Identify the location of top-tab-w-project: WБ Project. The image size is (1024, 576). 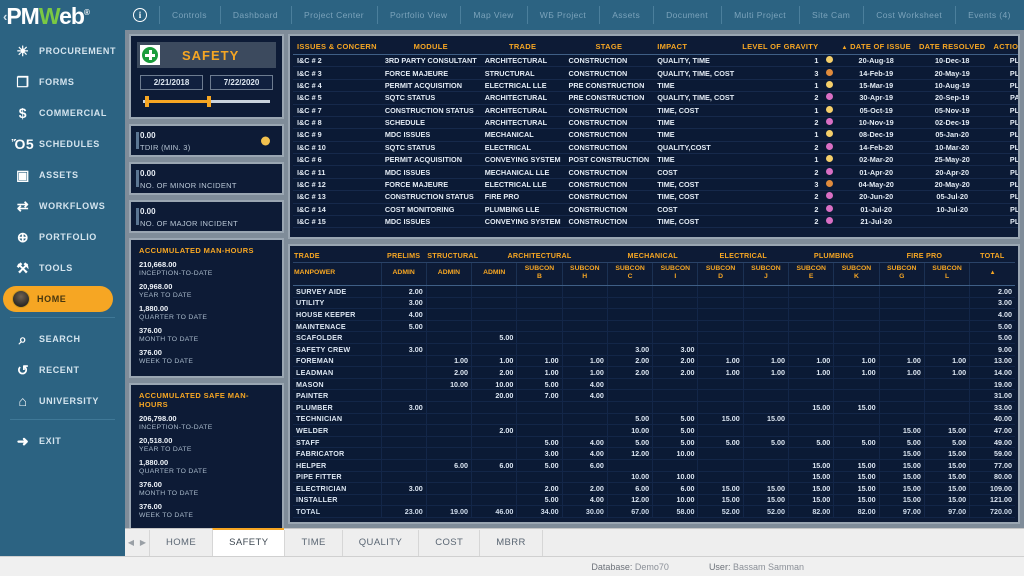
(562, 15).